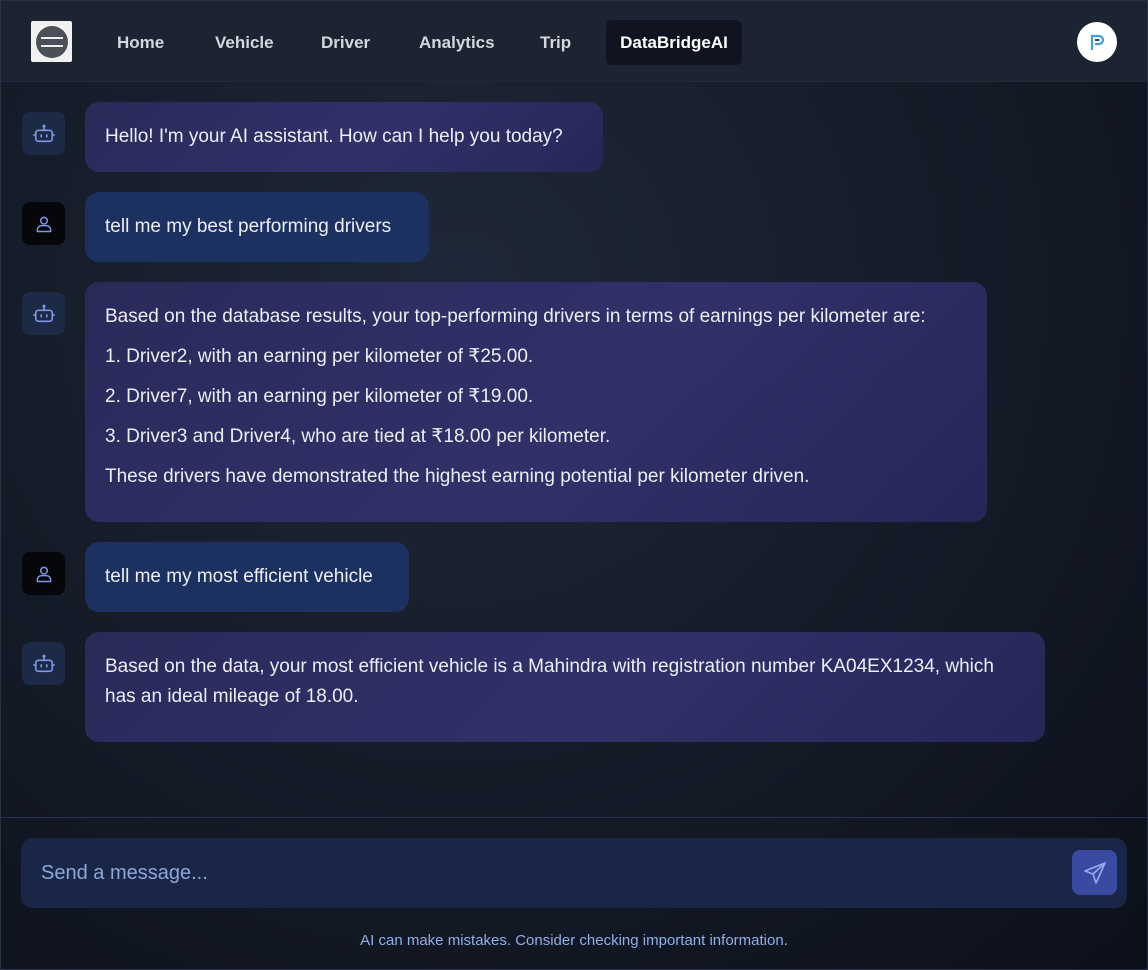 This screenshot has width=1148, height=970. I want to click on message-input-box, so click(574, 873).